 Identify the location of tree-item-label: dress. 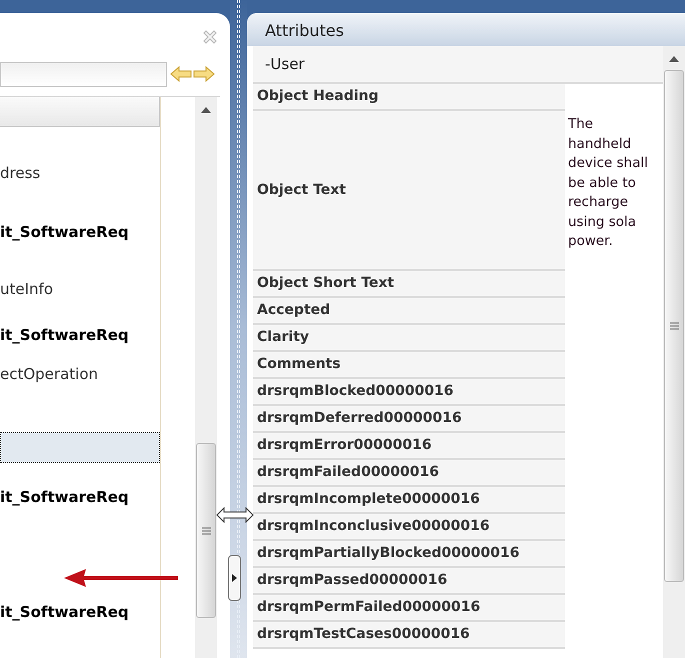
(20, 173).